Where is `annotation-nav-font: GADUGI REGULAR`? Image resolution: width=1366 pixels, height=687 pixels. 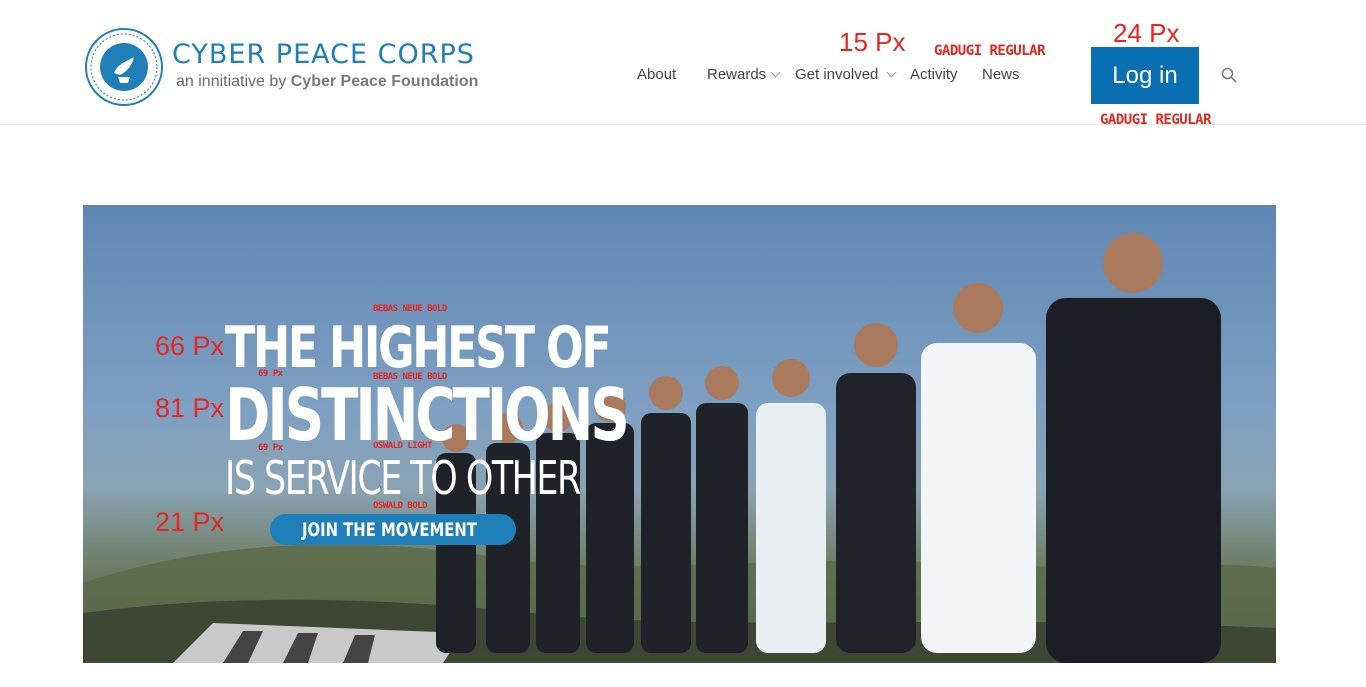
annotation-nav-font: GADUGI REGULAR is located at coordinates (990, 51).